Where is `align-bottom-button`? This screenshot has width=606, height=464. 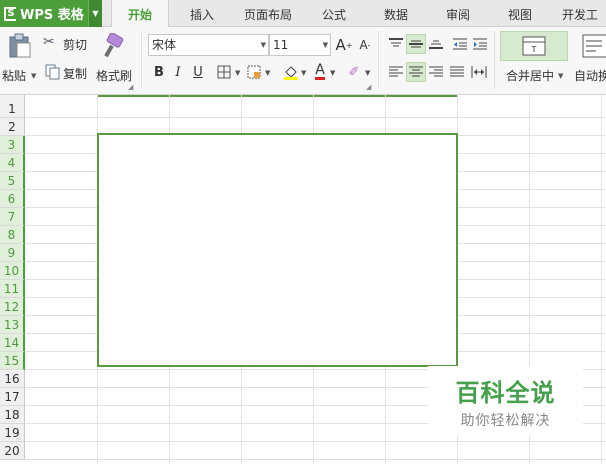
align-bottom-button is located at coordinates (436, 44).